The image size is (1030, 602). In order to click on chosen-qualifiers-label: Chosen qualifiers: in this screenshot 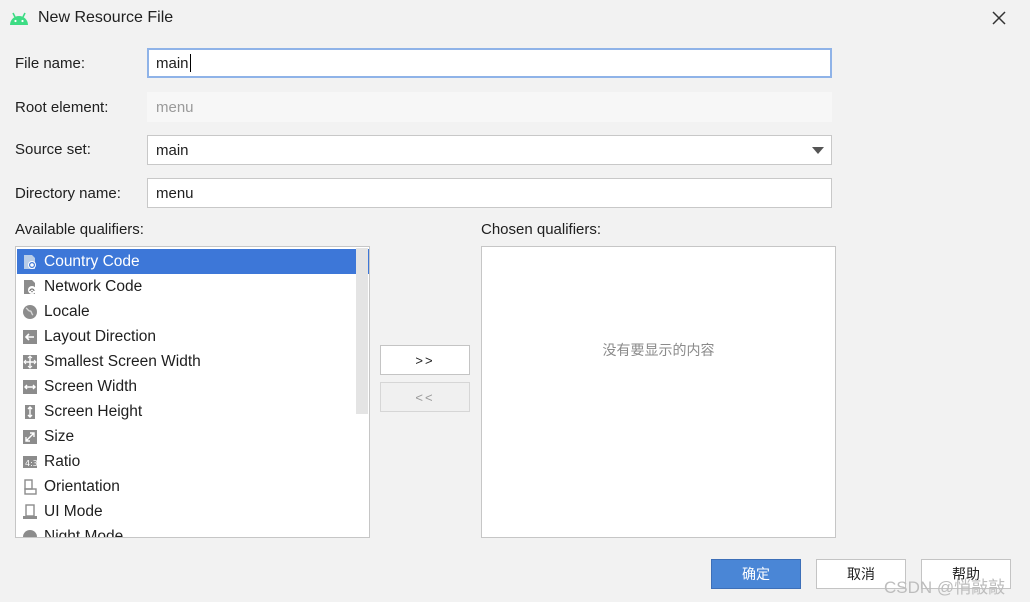, I will do `click(541, 229)`.